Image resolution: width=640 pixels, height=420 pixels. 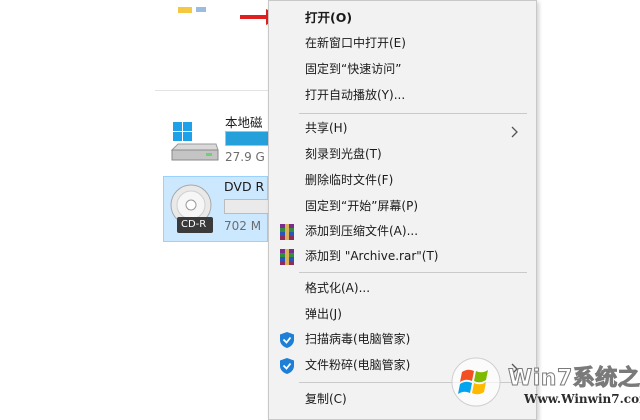 What do you see at coordinates (540, 379) in the screenshot?
I see `watermark-title-a: Win7` at bounding box center [540, 379].